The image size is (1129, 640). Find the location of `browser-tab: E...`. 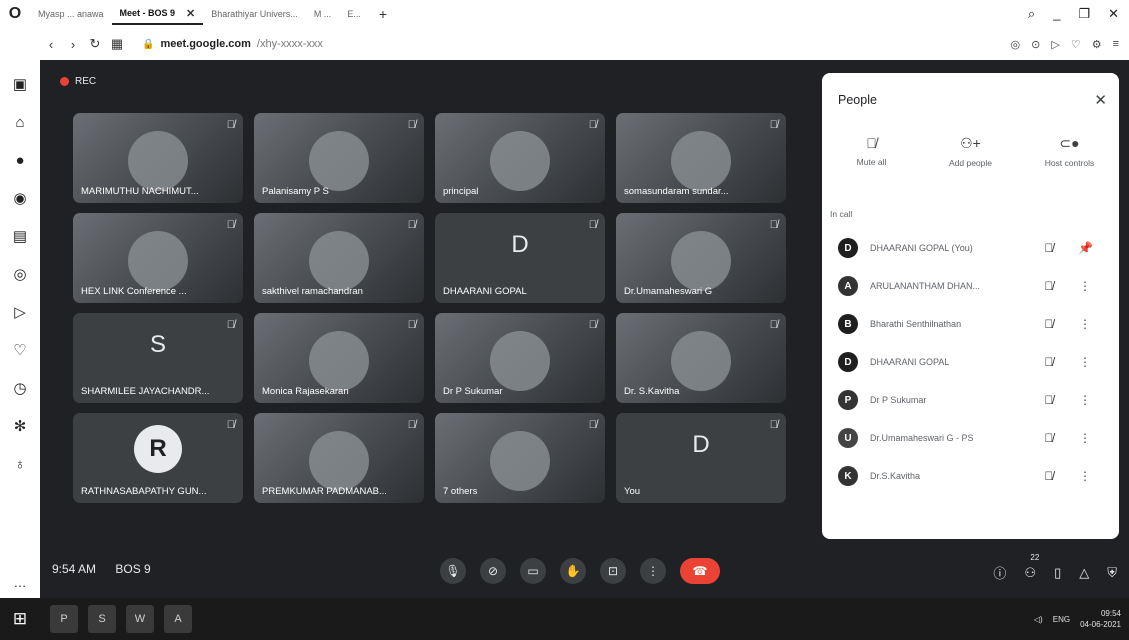

browser-tab: E... is located at coordinates (354, 14).